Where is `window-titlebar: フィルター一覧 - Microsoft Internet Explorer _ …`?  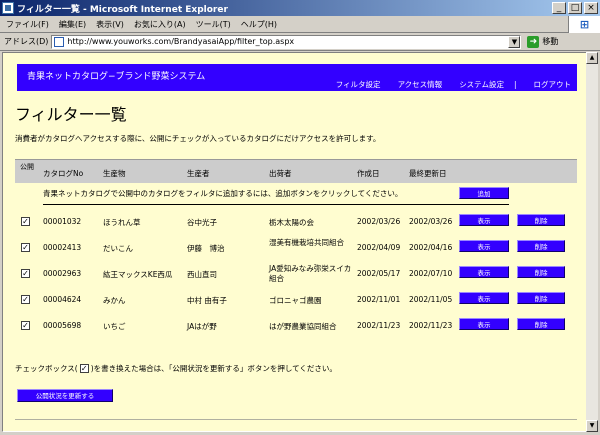 window-titlebar: フィルター一覧 - Microsoft Internet Explorer _ … is located at coordinates (300, 8).